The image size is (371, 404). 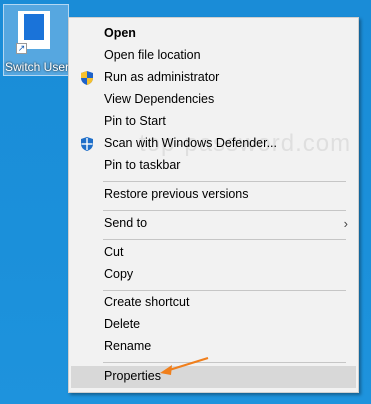 What do you see at coordinates (162, 77) in the screenshot?
I see `menu-item-label: Run as administrator` at bounding box center [162, 77].